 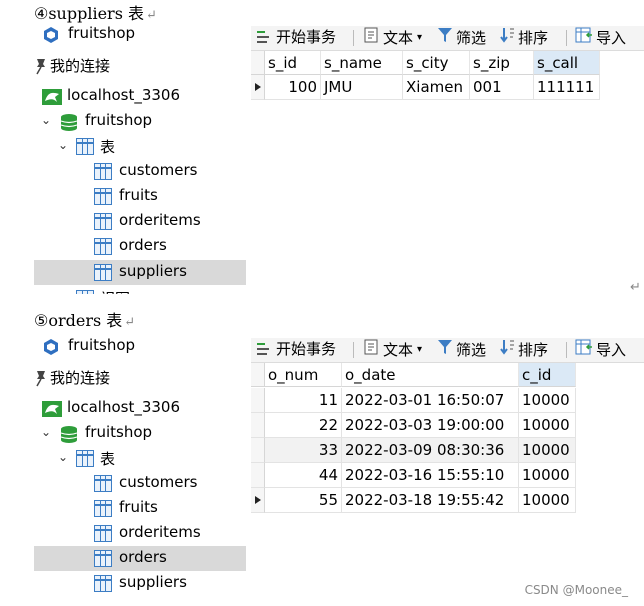 I want to click on column-header-s_zip: s_zip, so click(x=502, y=63).